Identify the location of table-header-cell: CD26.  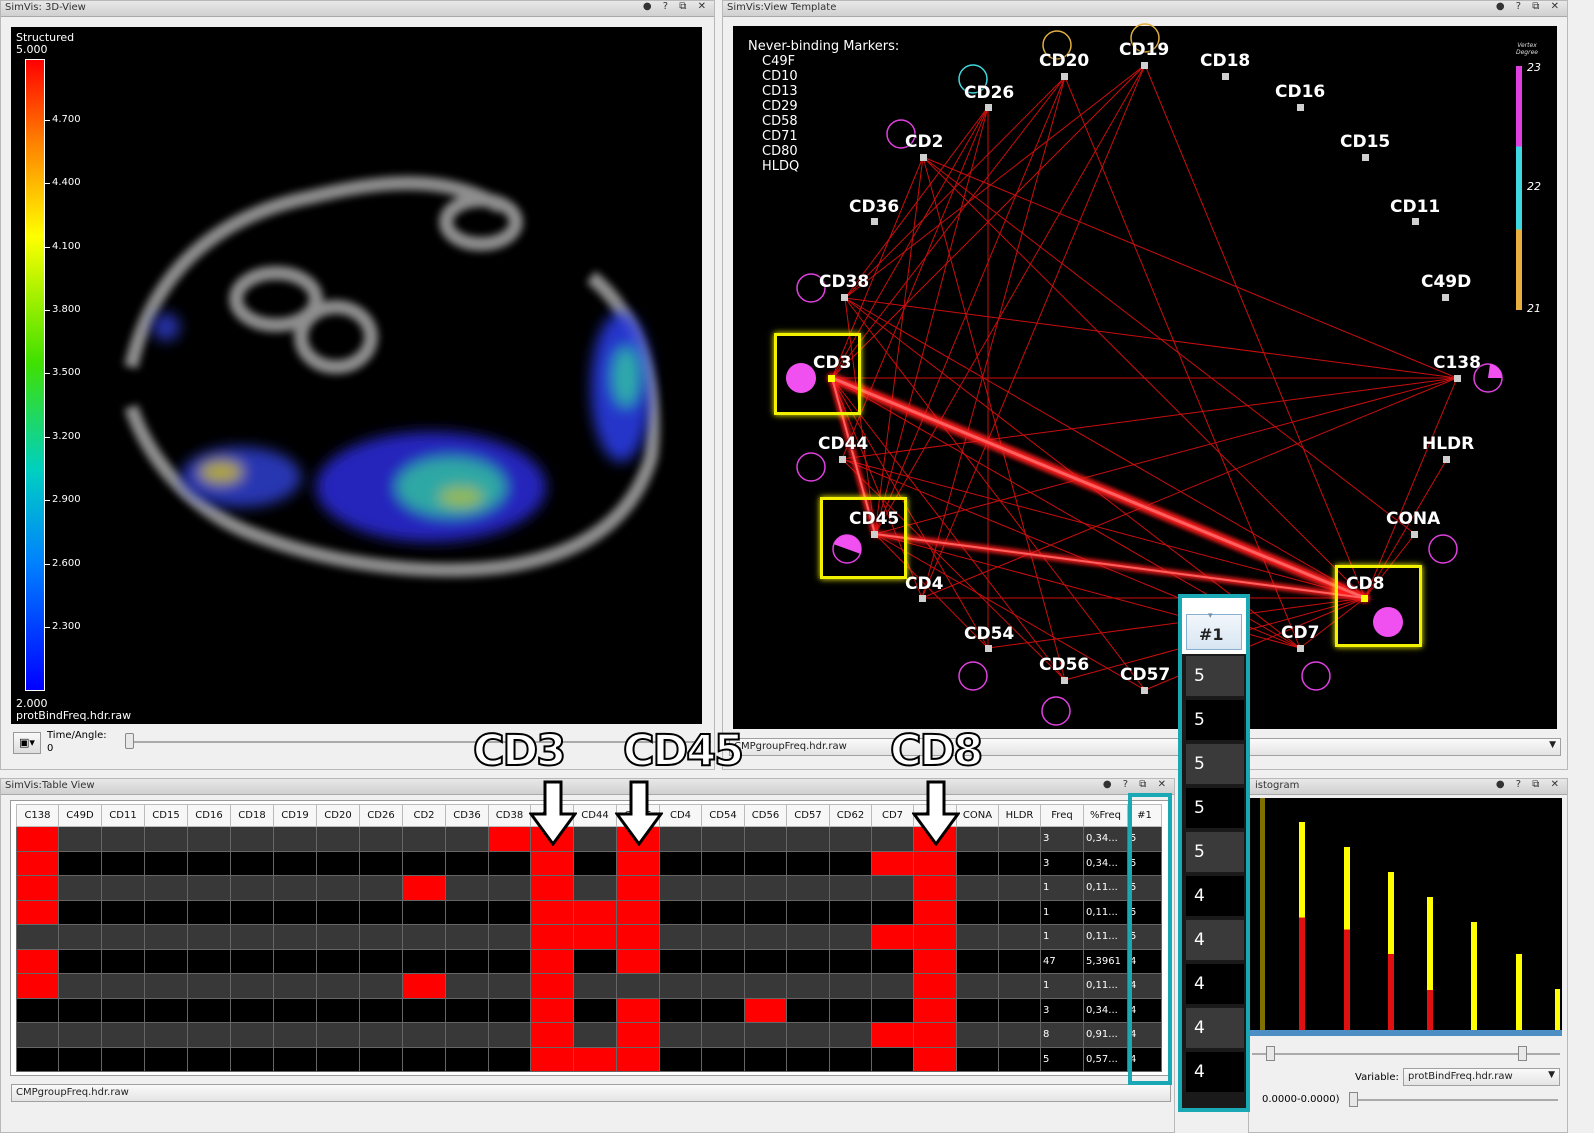
(381, 815).